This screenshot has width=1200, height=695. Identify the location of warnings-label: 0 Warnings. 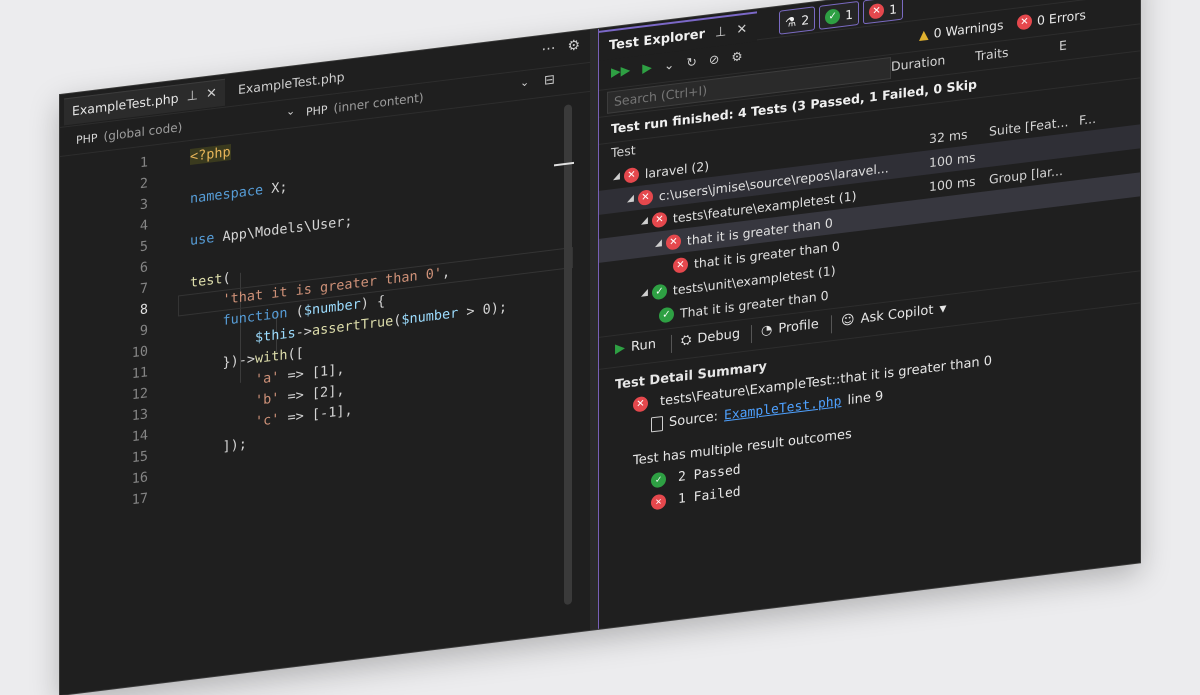
(968, 29).